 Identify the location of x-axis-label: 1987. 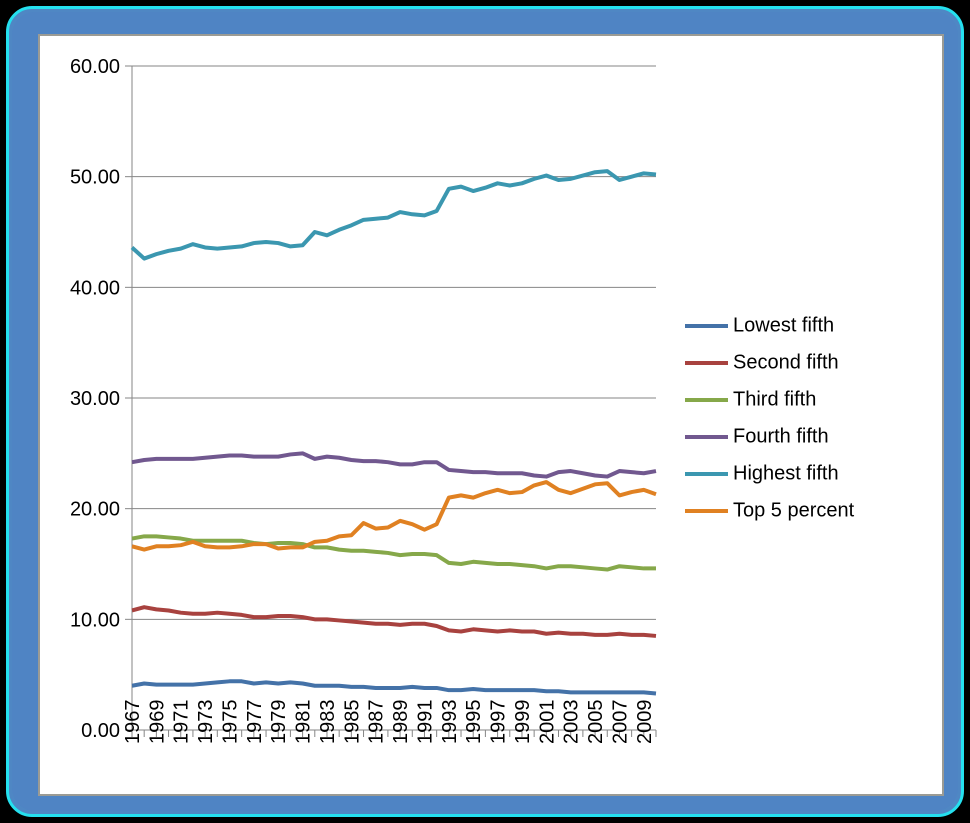
(377, 722).